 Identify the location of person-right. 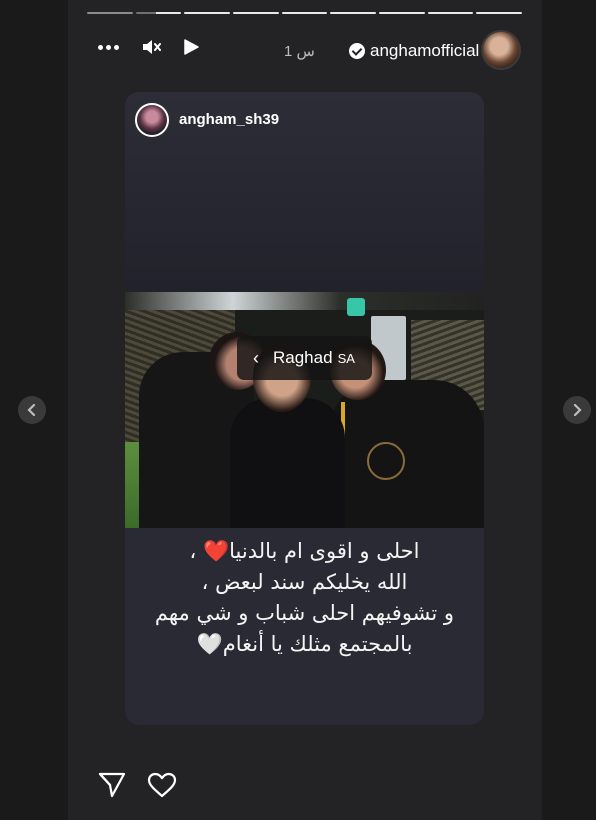
(407, 454).